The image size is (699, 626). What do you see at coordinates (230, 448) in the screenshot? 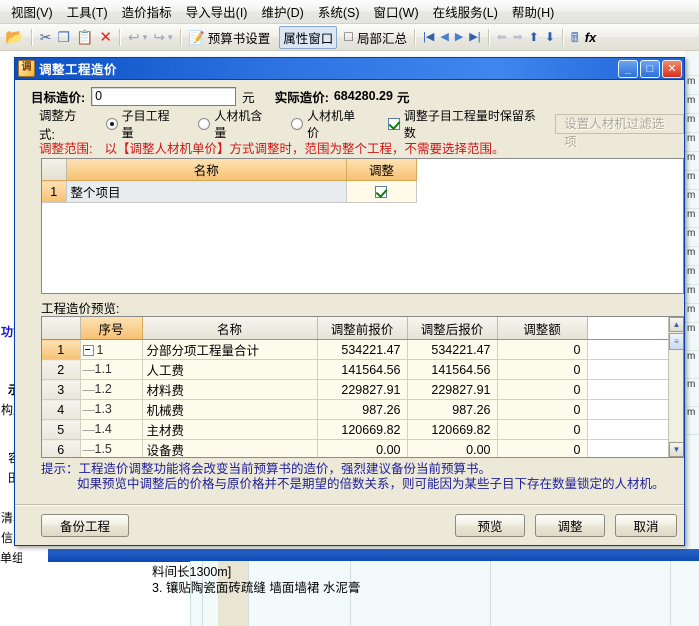
I see `preview-row-name: 设备费` at bounding box center [230, 448].